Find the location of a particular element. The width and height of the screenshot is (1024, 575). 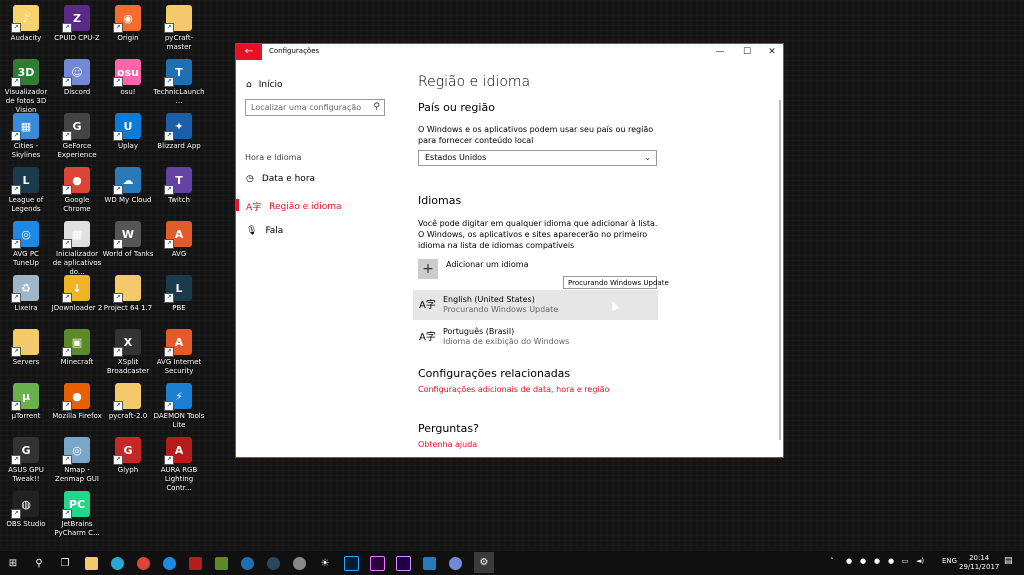

desktop-icon: ☺ ↗ Discord is located at coordinates (77, 78).